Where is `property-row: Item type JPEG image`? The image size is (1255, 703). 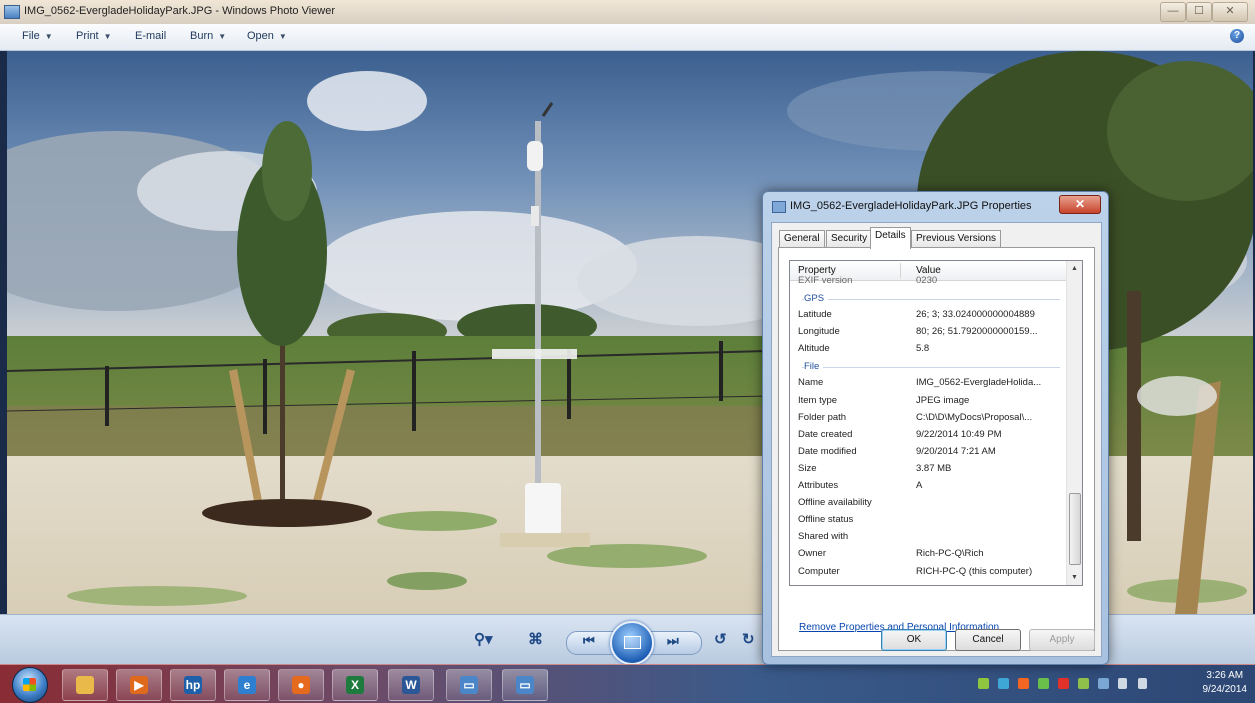
property-row: Item type JPEG image is located at coordinates (928, 400).